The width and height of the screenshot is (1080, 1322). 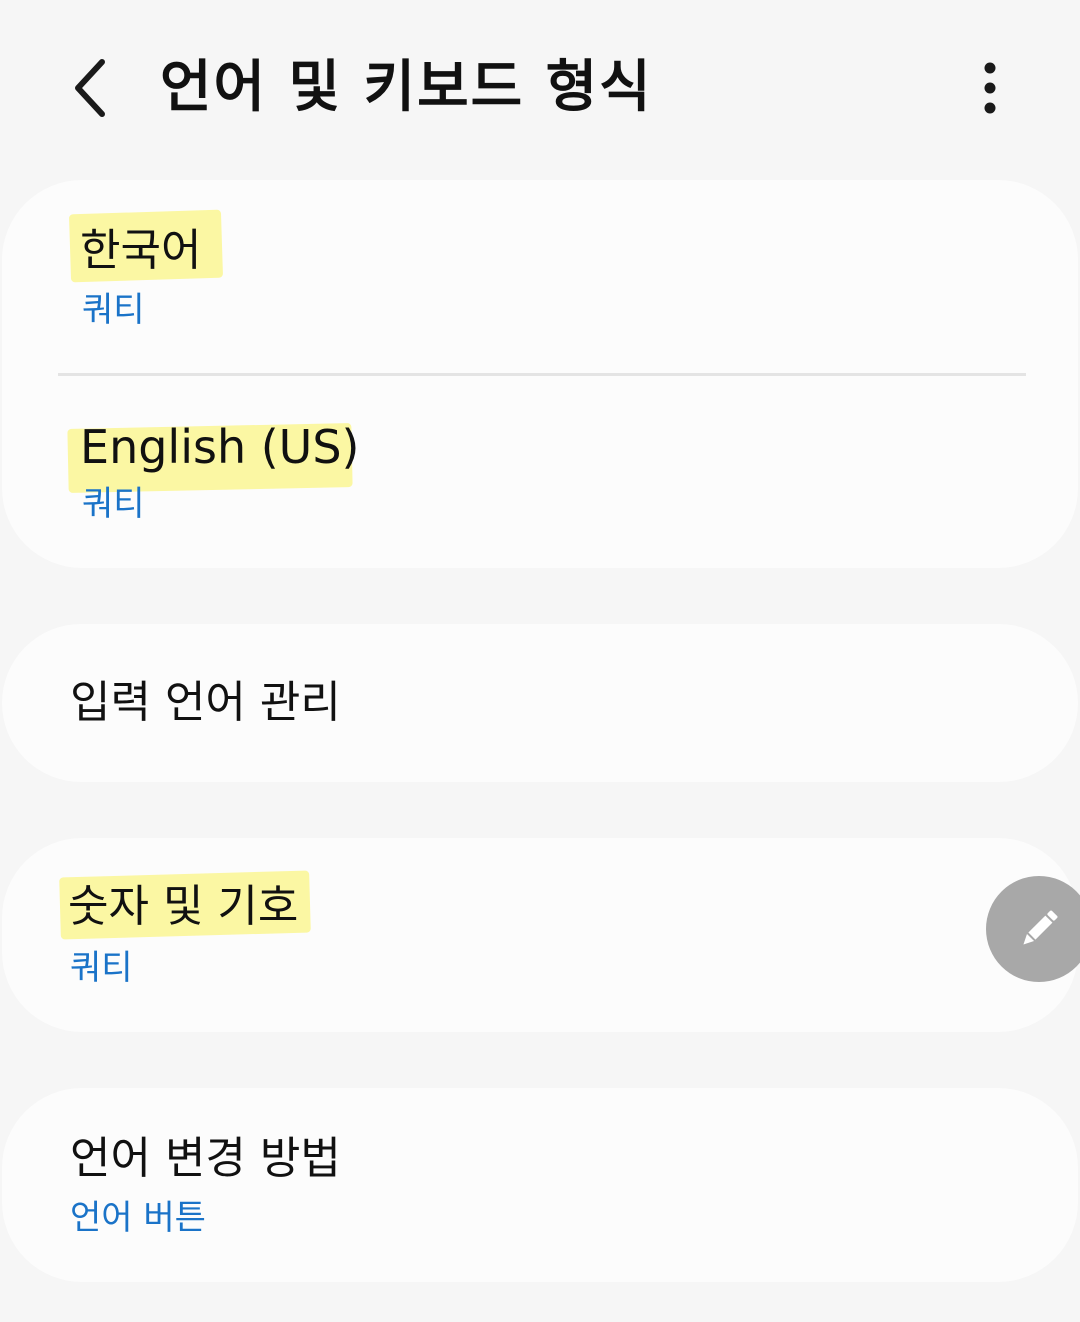 I want to click on item-subtitle: 언어 버튼, so click(x=138, y=1218).